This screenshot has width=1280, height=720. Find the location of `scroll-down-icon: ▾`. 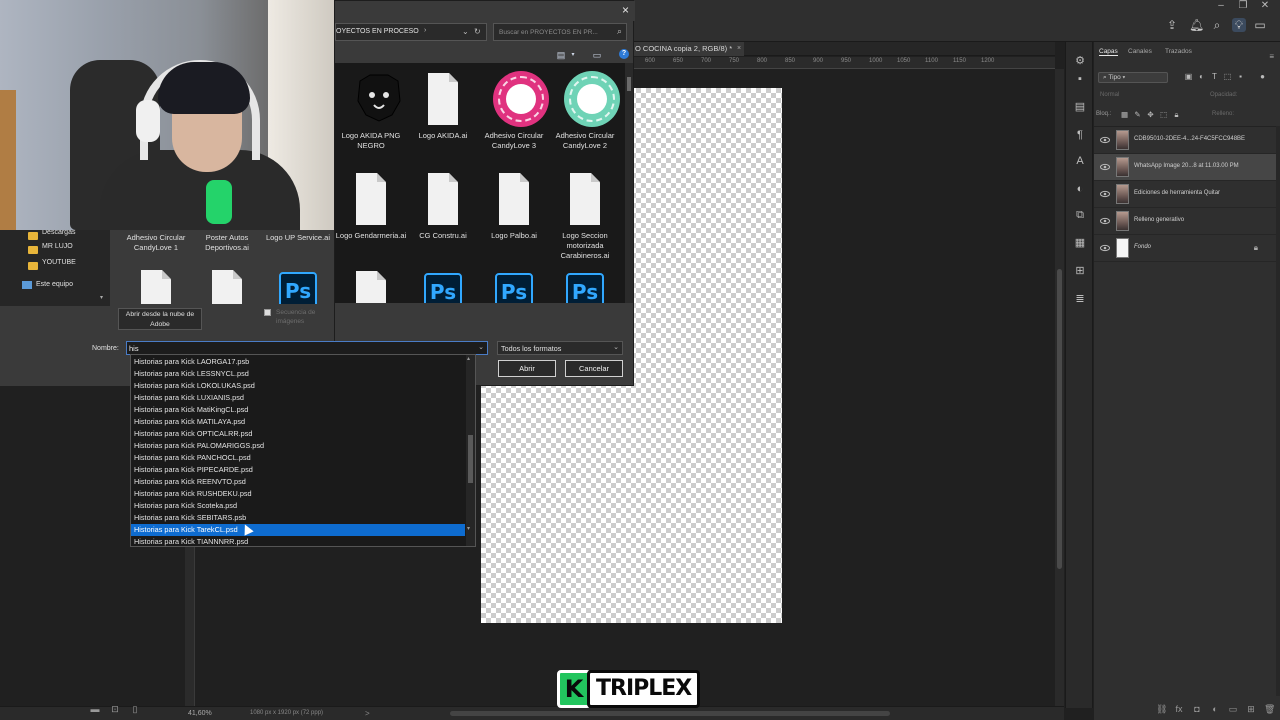

scroll-down-icon: ▾ is located at coordinates (468, 528).